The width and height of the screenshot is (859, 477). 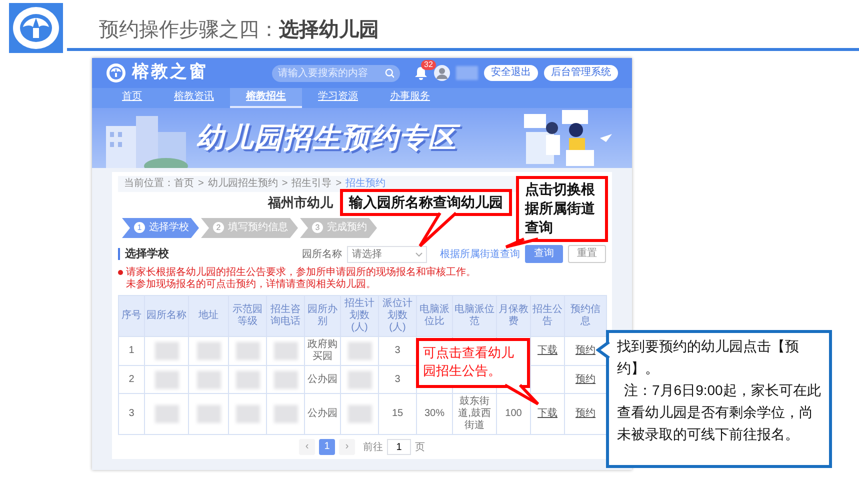 What do you see at coordinates (421, 73) in the screenshot?
I see `bell-icon` at bounding box center [421, 73].